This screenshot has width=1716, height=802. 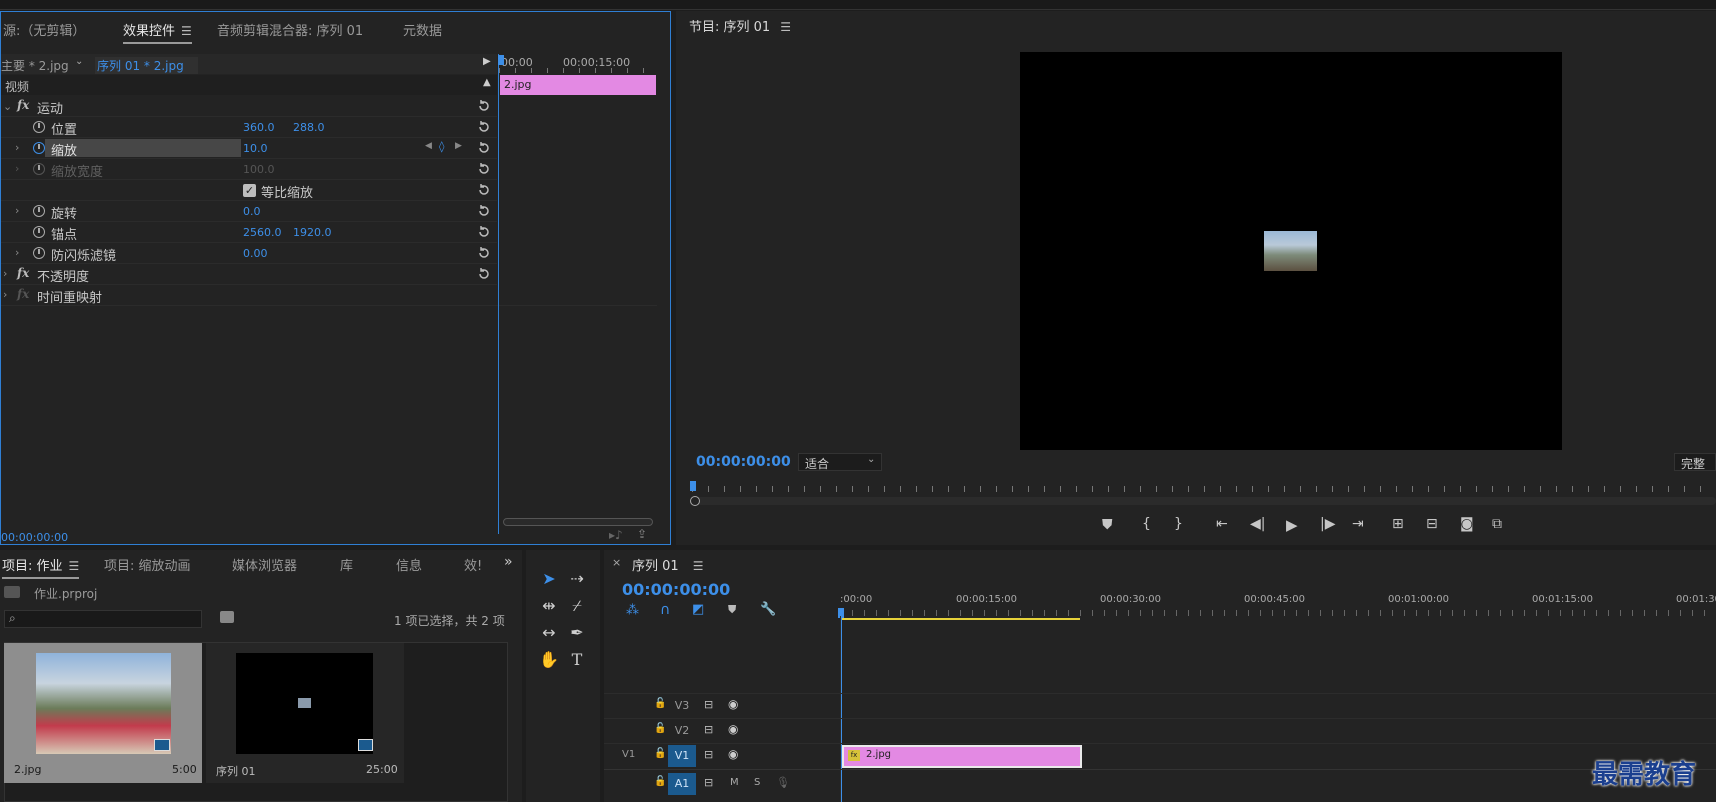 I want to click on quality-dropdown: 完整, so click(x=1695, y=462).